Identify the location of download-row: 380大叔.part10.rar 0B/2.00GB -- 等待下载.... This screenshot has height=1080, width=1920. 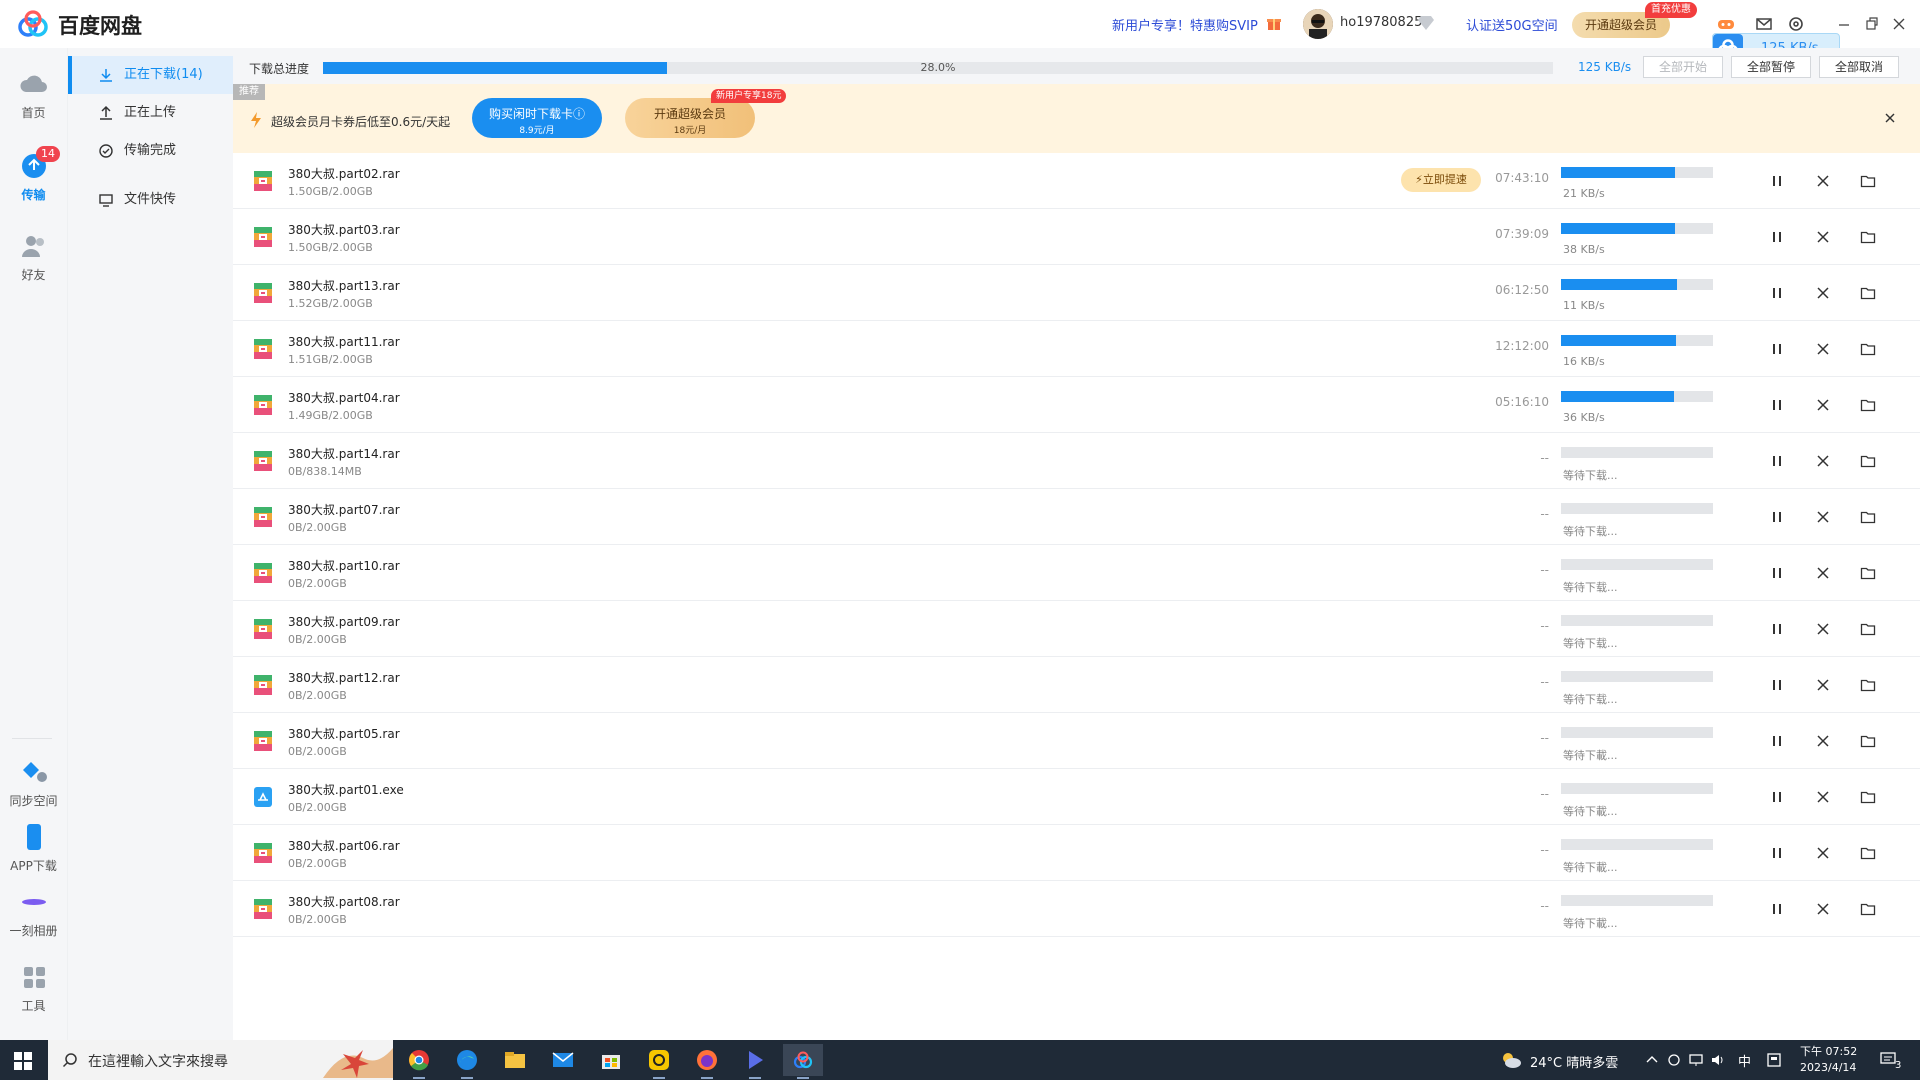
(1076, 573).